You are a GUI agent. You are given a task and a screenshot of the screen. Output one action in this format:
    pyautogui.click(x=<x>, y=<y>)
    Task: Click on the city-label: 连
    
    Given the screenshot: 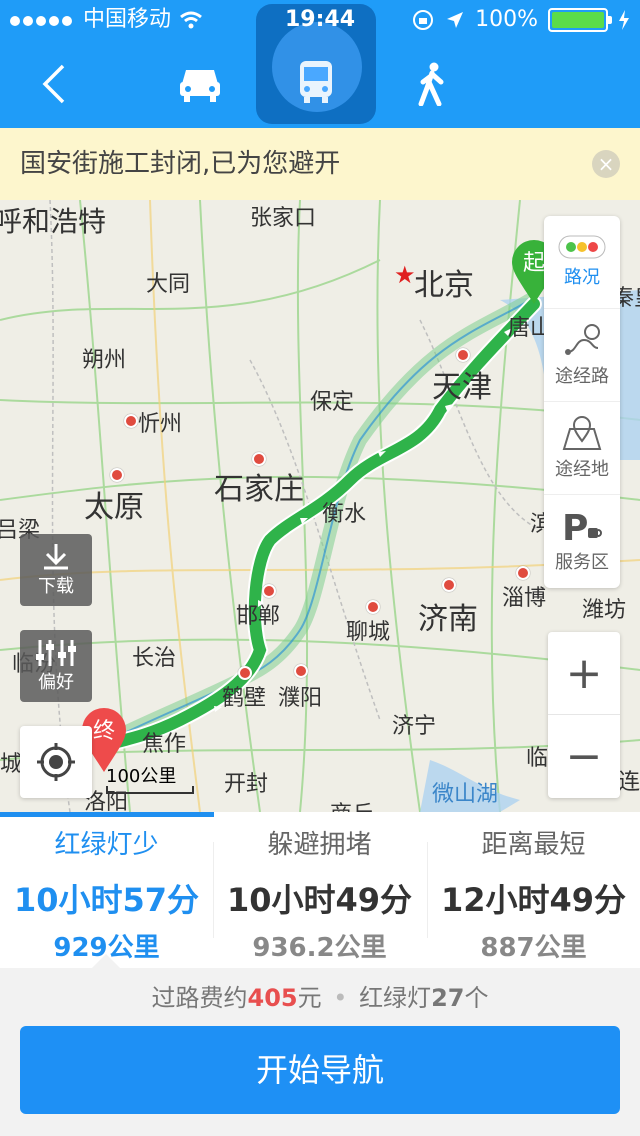 What is the action you would take?
    pyautogui.click(x=629, y=782)
    